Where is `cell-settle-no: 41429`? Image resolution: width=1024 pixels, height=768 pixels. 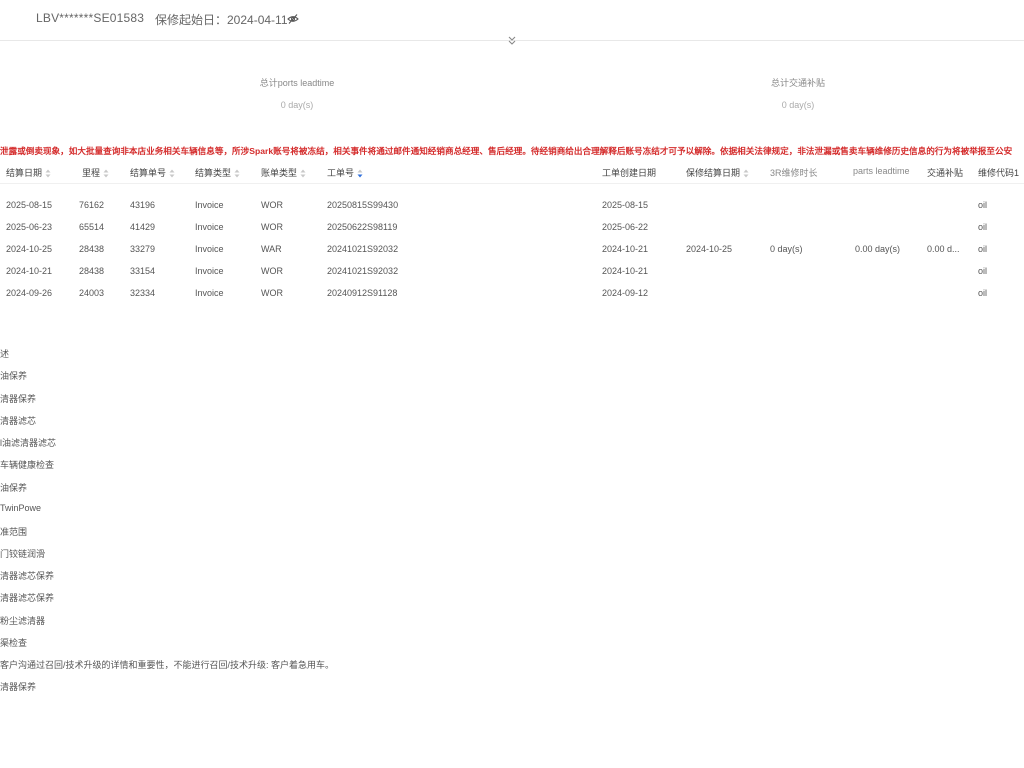
cell-settle-no: 41429 is located at coordinates (143, 227).